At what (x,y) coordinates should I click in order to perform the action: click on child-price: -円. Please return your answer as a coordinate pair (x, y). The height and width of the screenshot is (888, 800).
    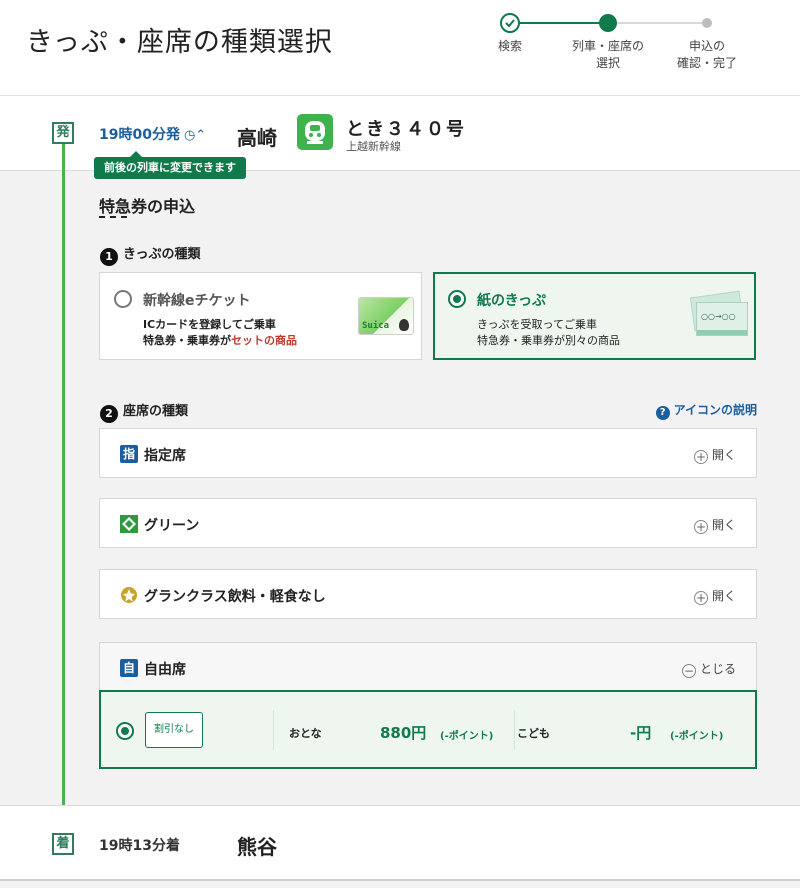
    Looking at the image, I should click on (641, 733).